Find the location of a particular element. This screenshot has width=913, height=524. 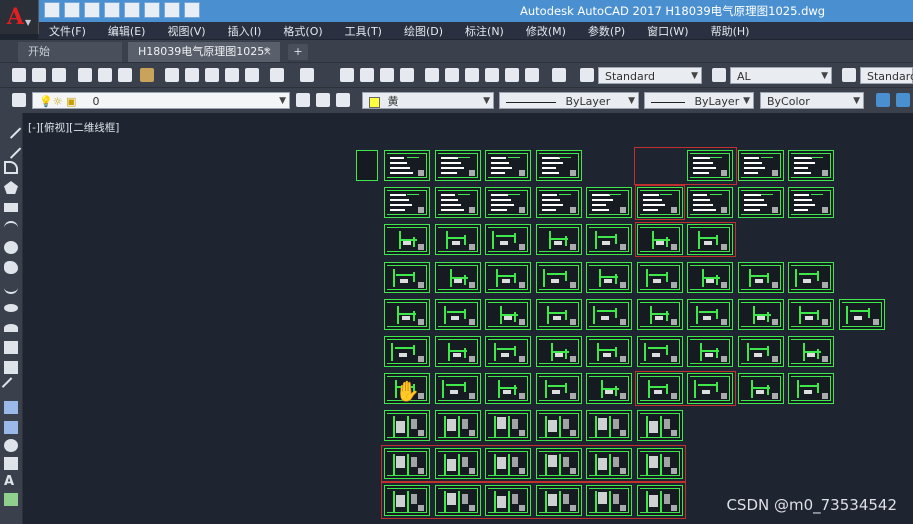

quickcalc-icon is located at coordinates (532, 75).